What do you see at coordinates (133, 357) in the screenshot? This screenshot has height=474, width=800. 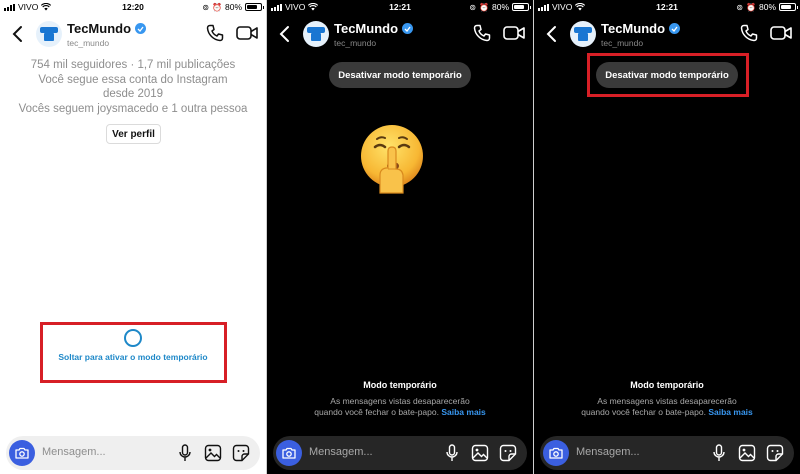 I see `release-to-activate-hint: Soltar para ativar o modo temporário` at bounding box center [133, 357].